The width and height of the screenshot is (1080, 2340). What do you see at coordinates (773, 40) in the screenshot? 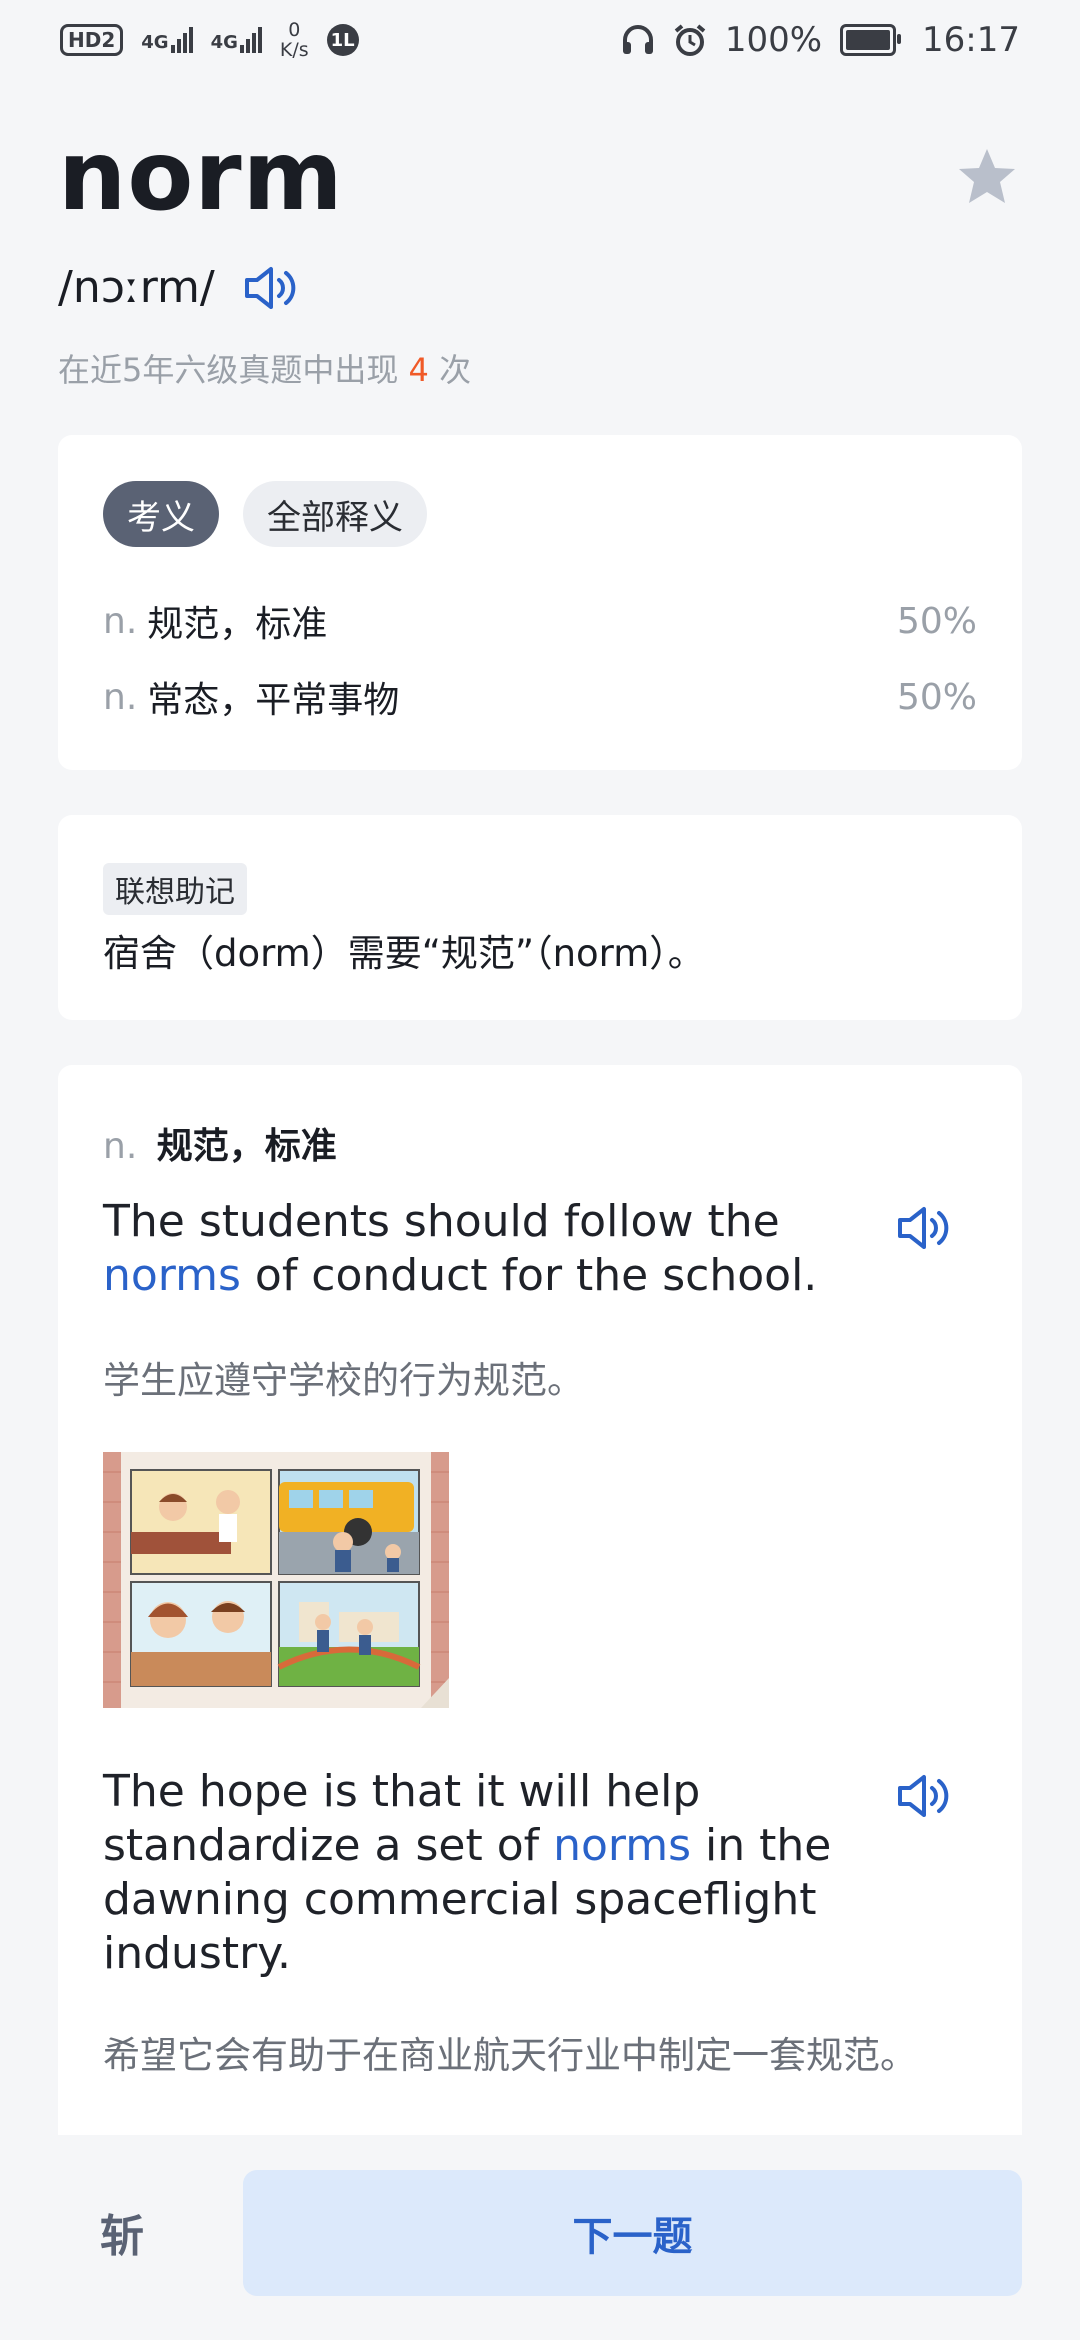
I see `battery-percent: 100%` at bounding box center [773, 40].